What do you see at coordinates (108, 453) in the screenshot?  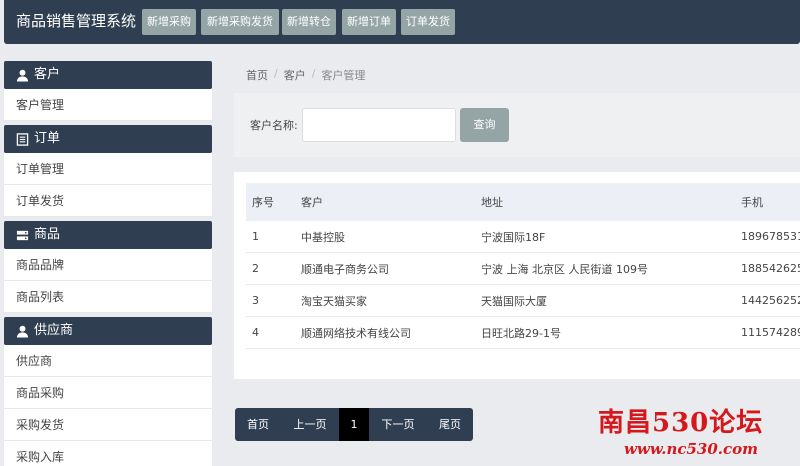 I see `sidebar-item-purchase-storage: 采购入库` at bounding box center [108, 453].